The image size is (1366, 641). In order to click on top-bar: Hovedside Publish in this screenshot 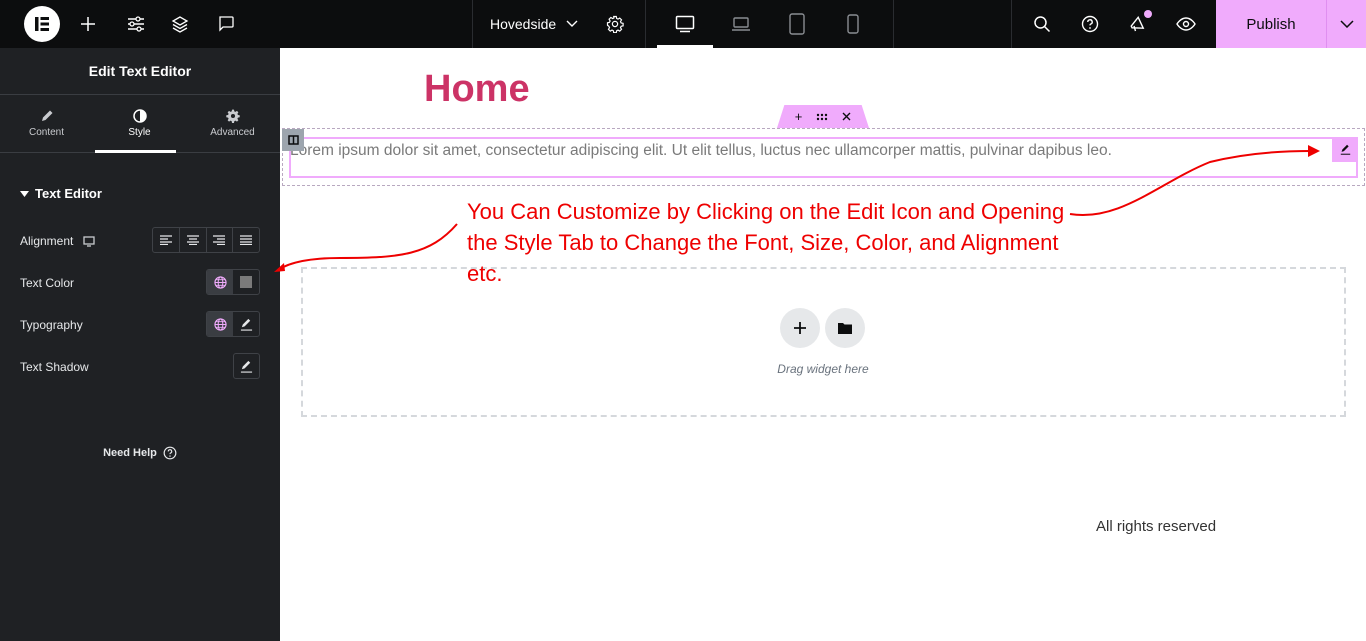, I will do `click(683, 24)`.